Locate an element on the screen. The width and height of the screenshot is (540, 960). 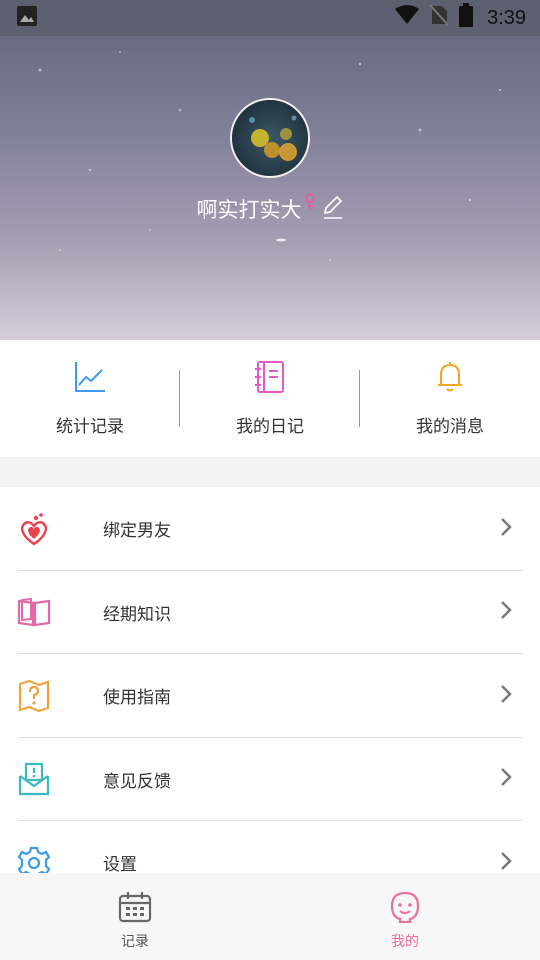
quick-item-messages: 我的消息 is located at coordinates (450, 398).